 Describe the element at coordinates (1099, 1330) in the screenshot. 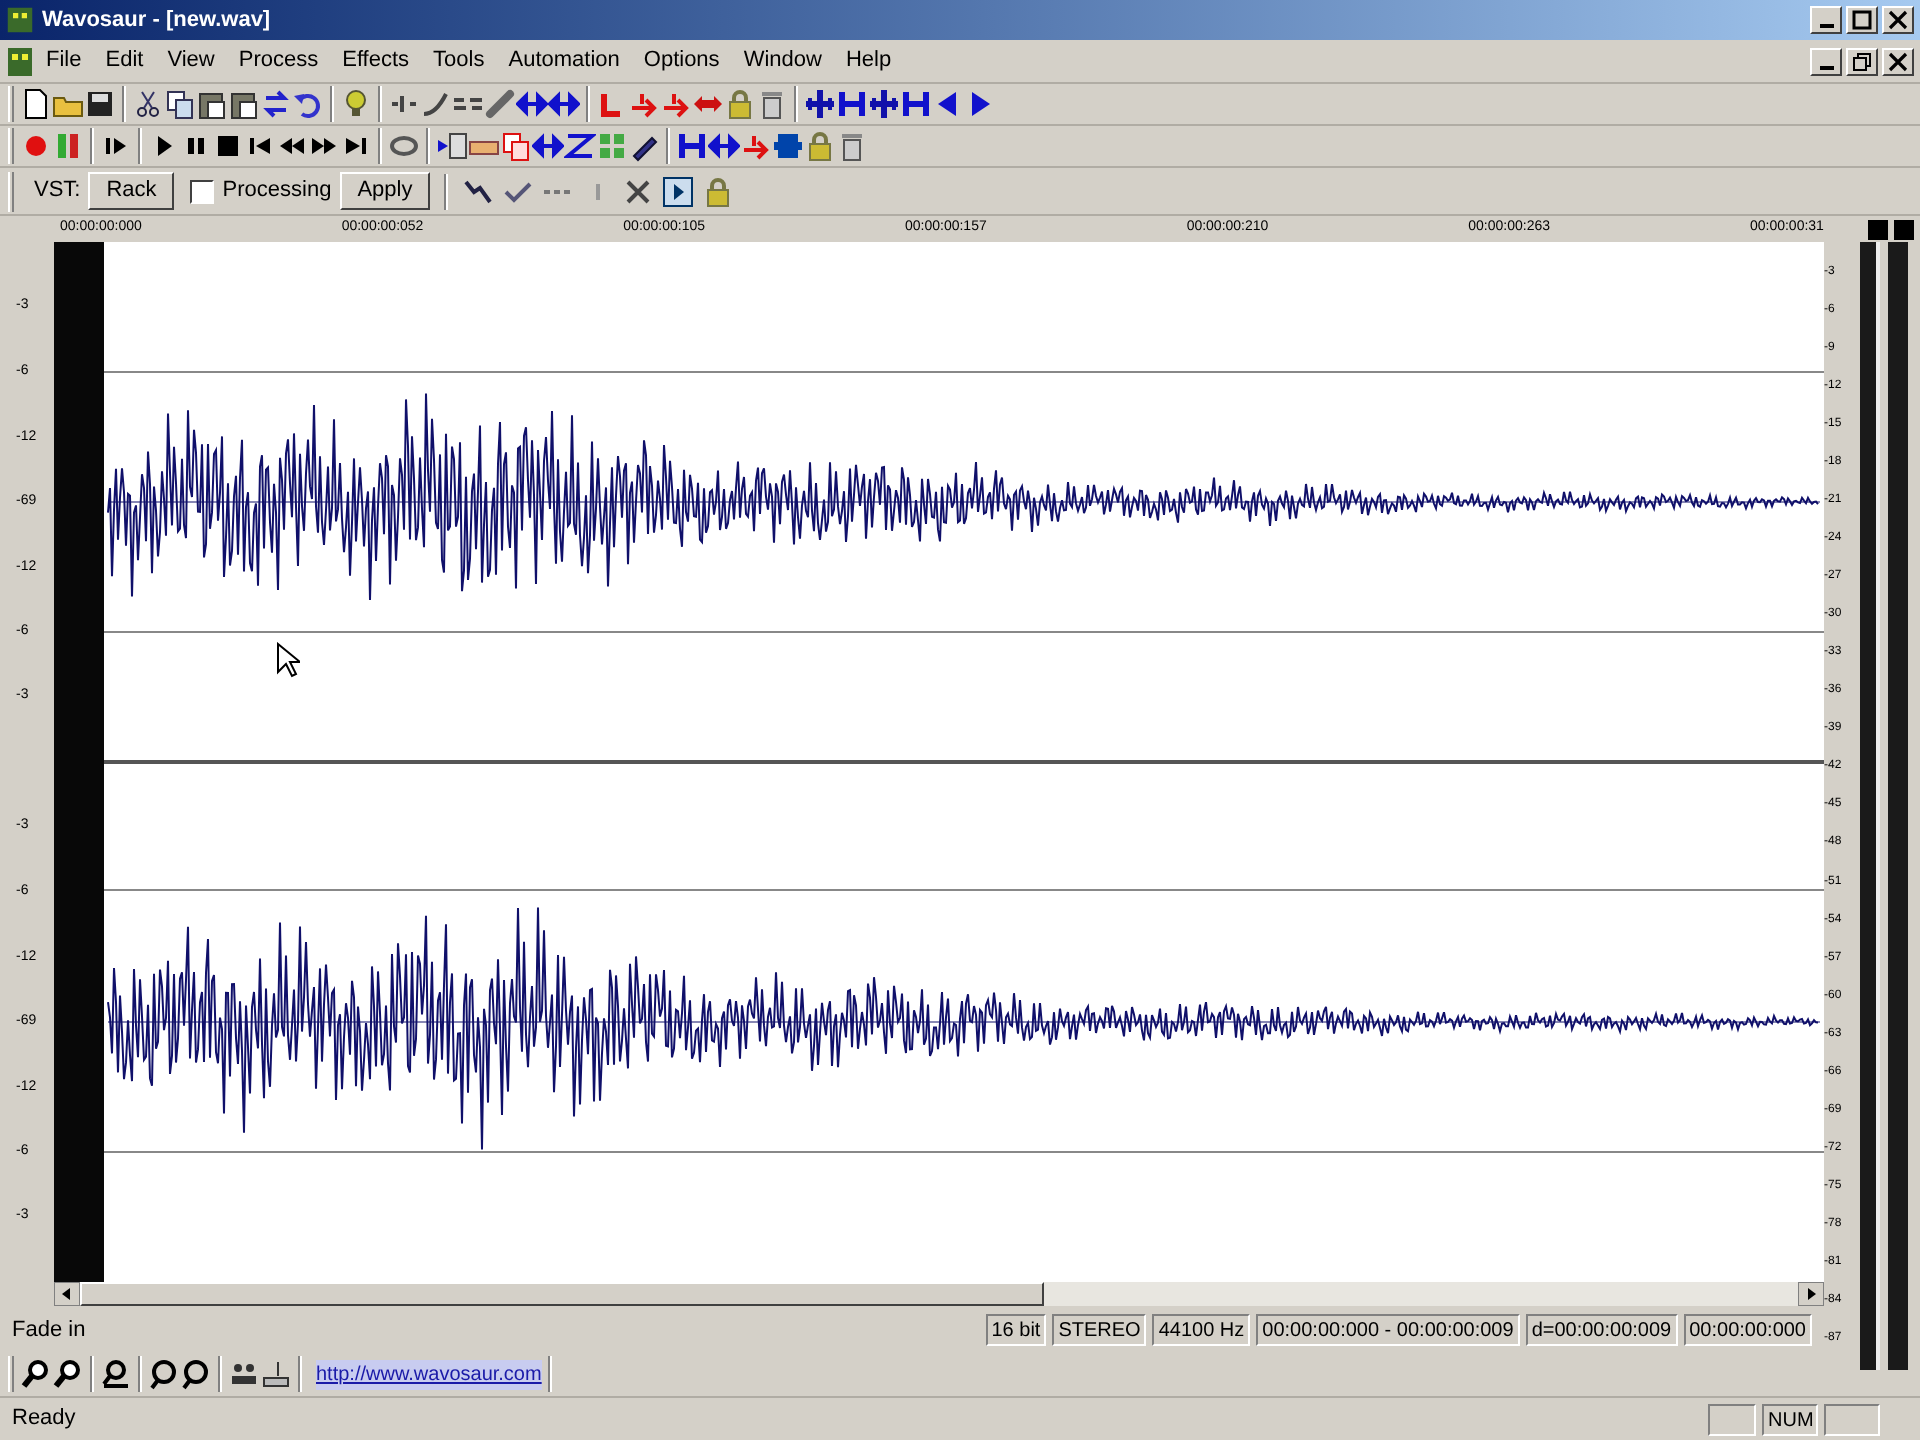

I see `info-field: STEREO` at that location.